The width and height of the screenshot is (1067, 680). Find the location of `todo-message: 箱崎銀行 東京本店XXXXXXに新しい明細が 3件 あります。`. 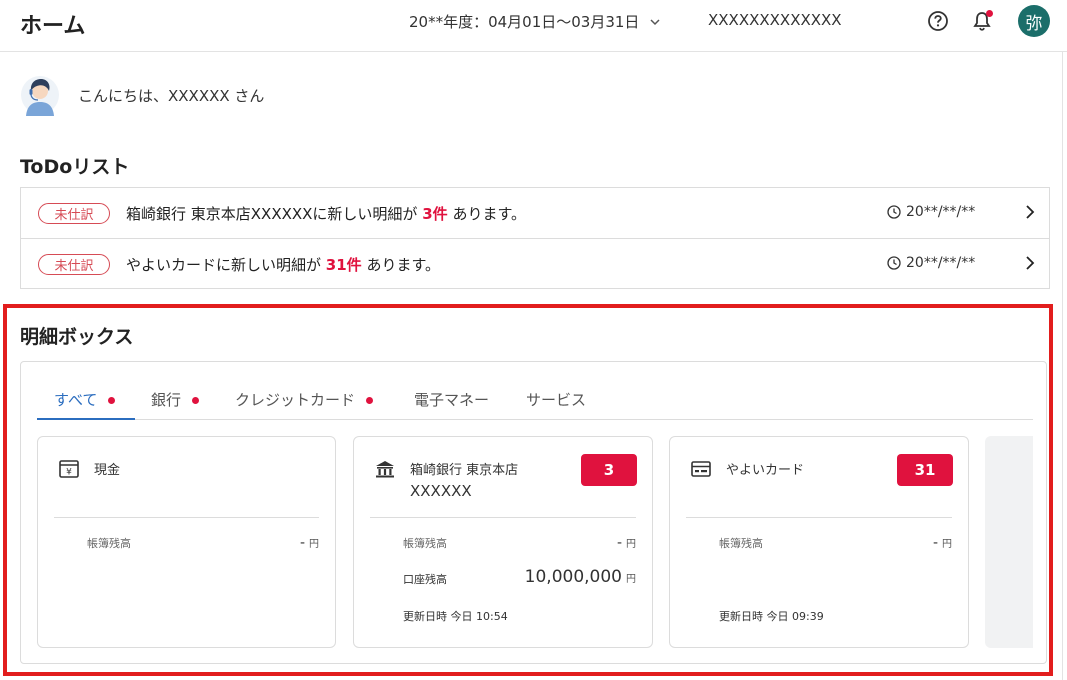

todo-message: 箱崎銀行 東京本店XXXXXXに新しい明細が 3件 あります。 is located at coordinates (326, 213).